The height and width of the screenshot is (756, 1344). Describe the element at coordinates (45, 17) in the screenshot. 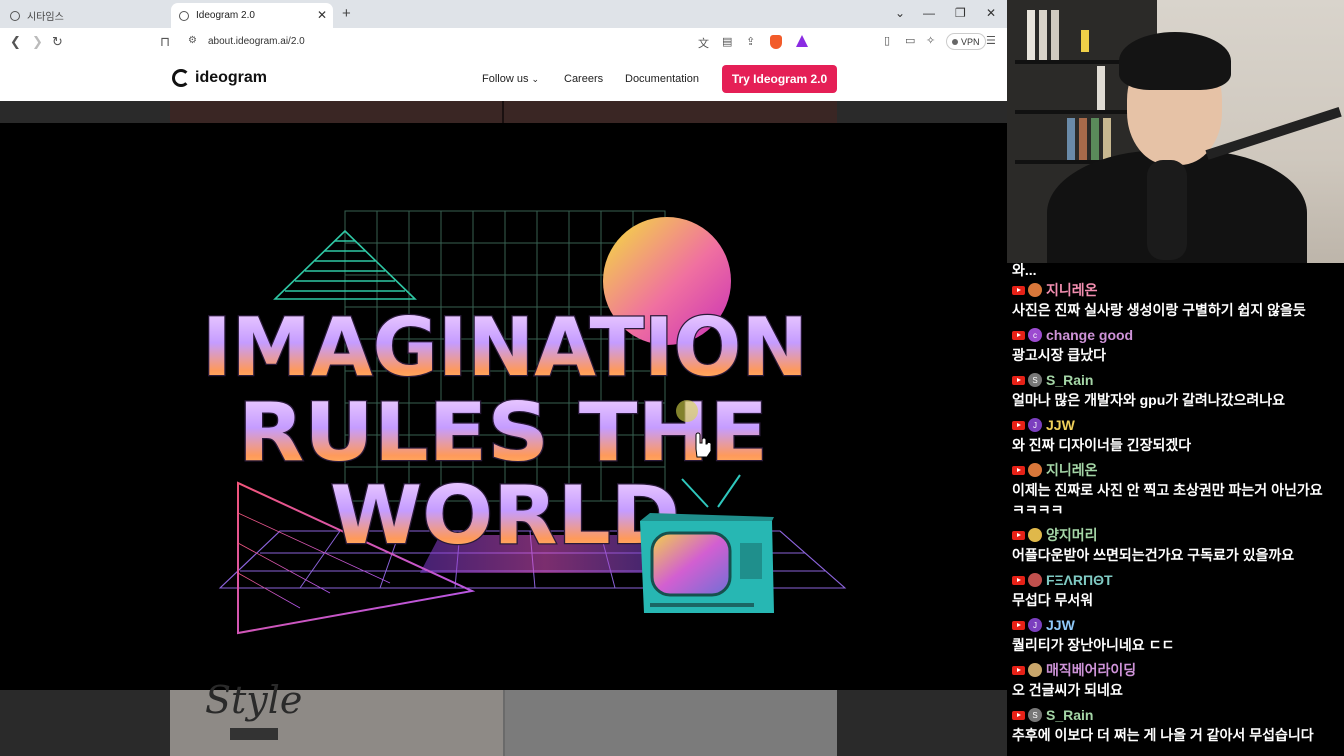

I see `tab-title: 시타임스` at that location.